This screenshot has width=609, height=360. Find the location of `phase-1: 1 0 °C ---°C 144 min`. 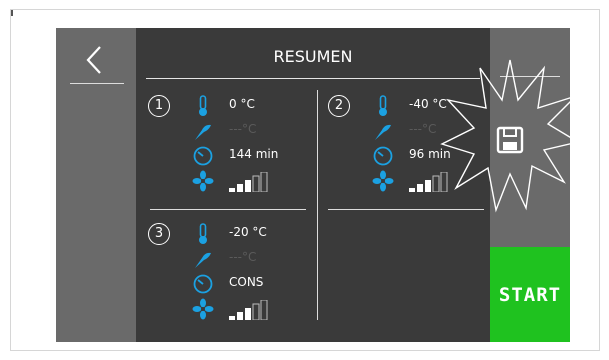

phase-1: 1 0 °C ---°C 144 min is located at coordinates (233, 150).